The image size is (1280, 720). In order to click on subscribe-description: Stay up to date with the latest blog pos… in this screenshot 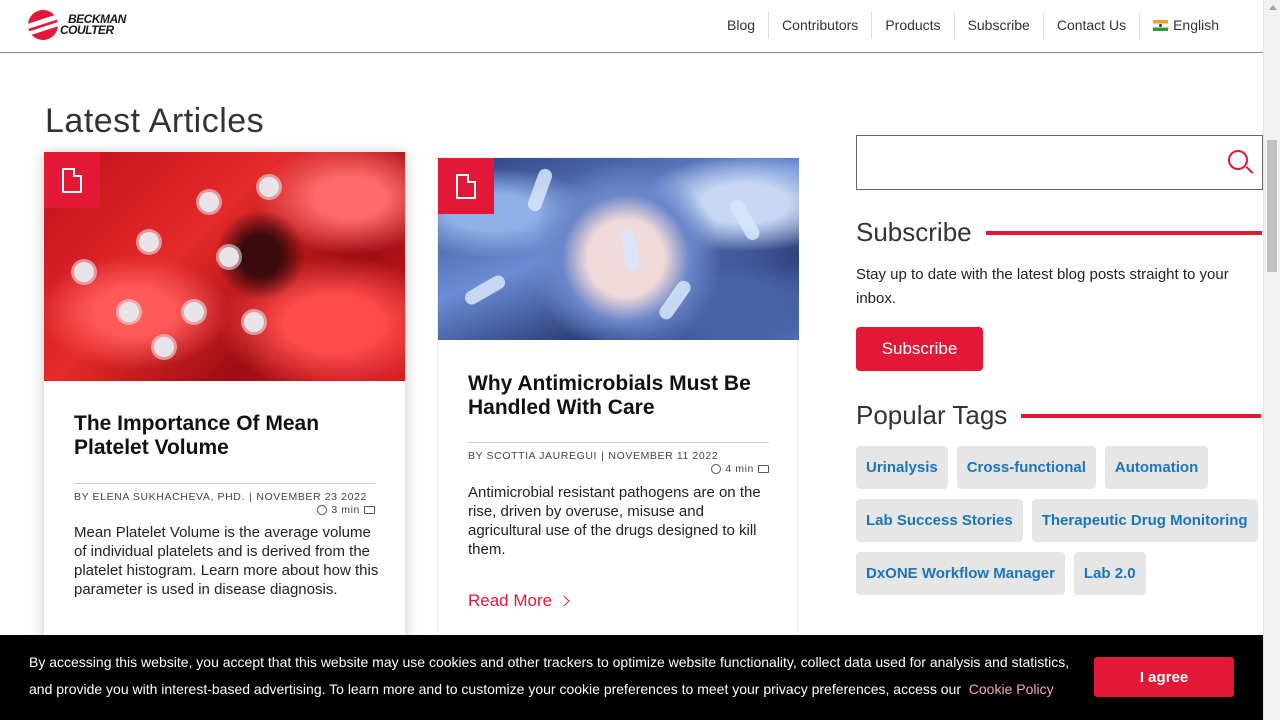, I will do `click(1042, 286)`.